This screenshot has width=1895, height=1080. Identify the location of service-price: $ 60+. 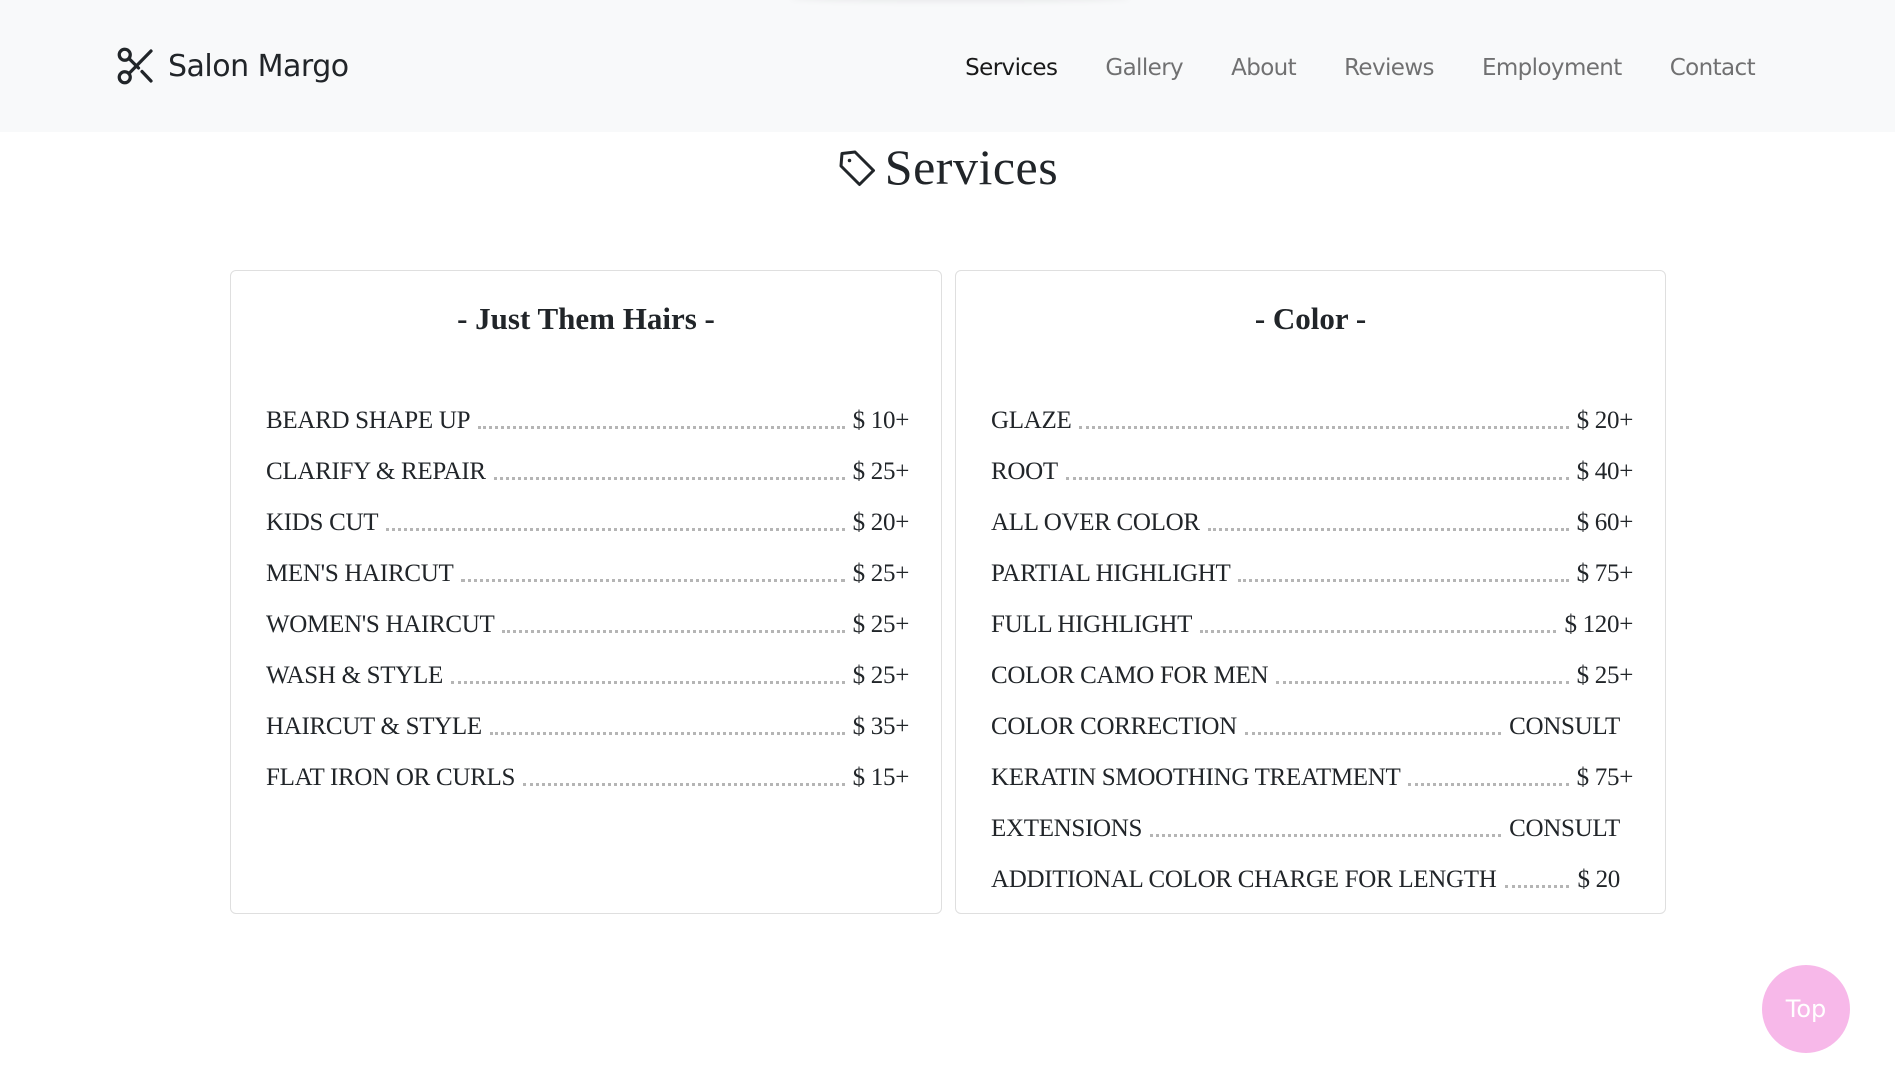
(1605, 522).